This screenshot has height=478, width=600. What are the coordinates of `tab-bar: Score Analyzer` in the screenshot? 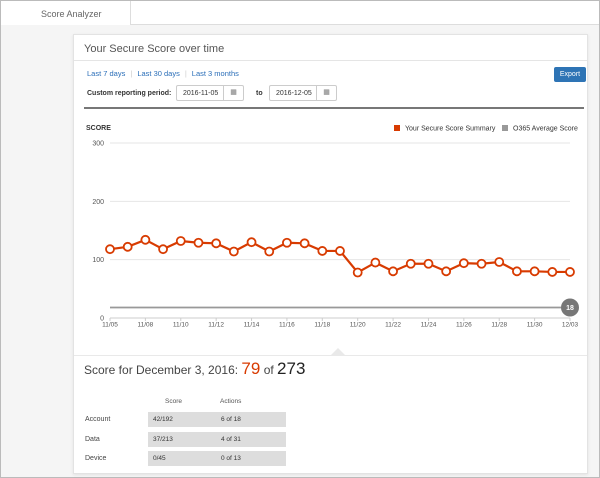 It's located at (300, 13).